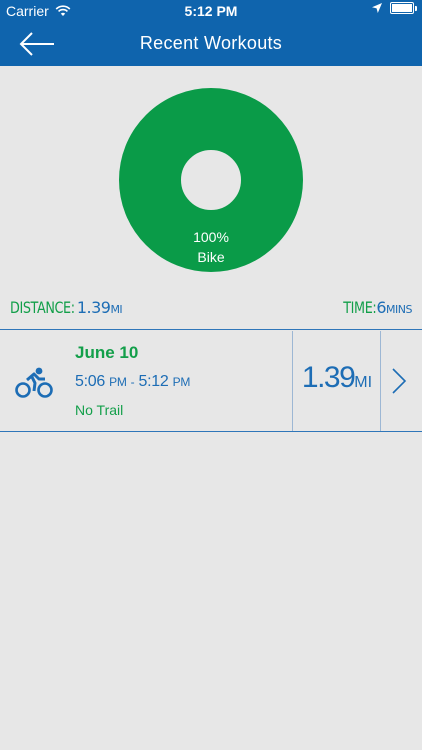 This screenshot has width=422, height=750. Describe the element at coordinates (211, 180) in the screenshot. I see `donut-slice-bike` at that location.